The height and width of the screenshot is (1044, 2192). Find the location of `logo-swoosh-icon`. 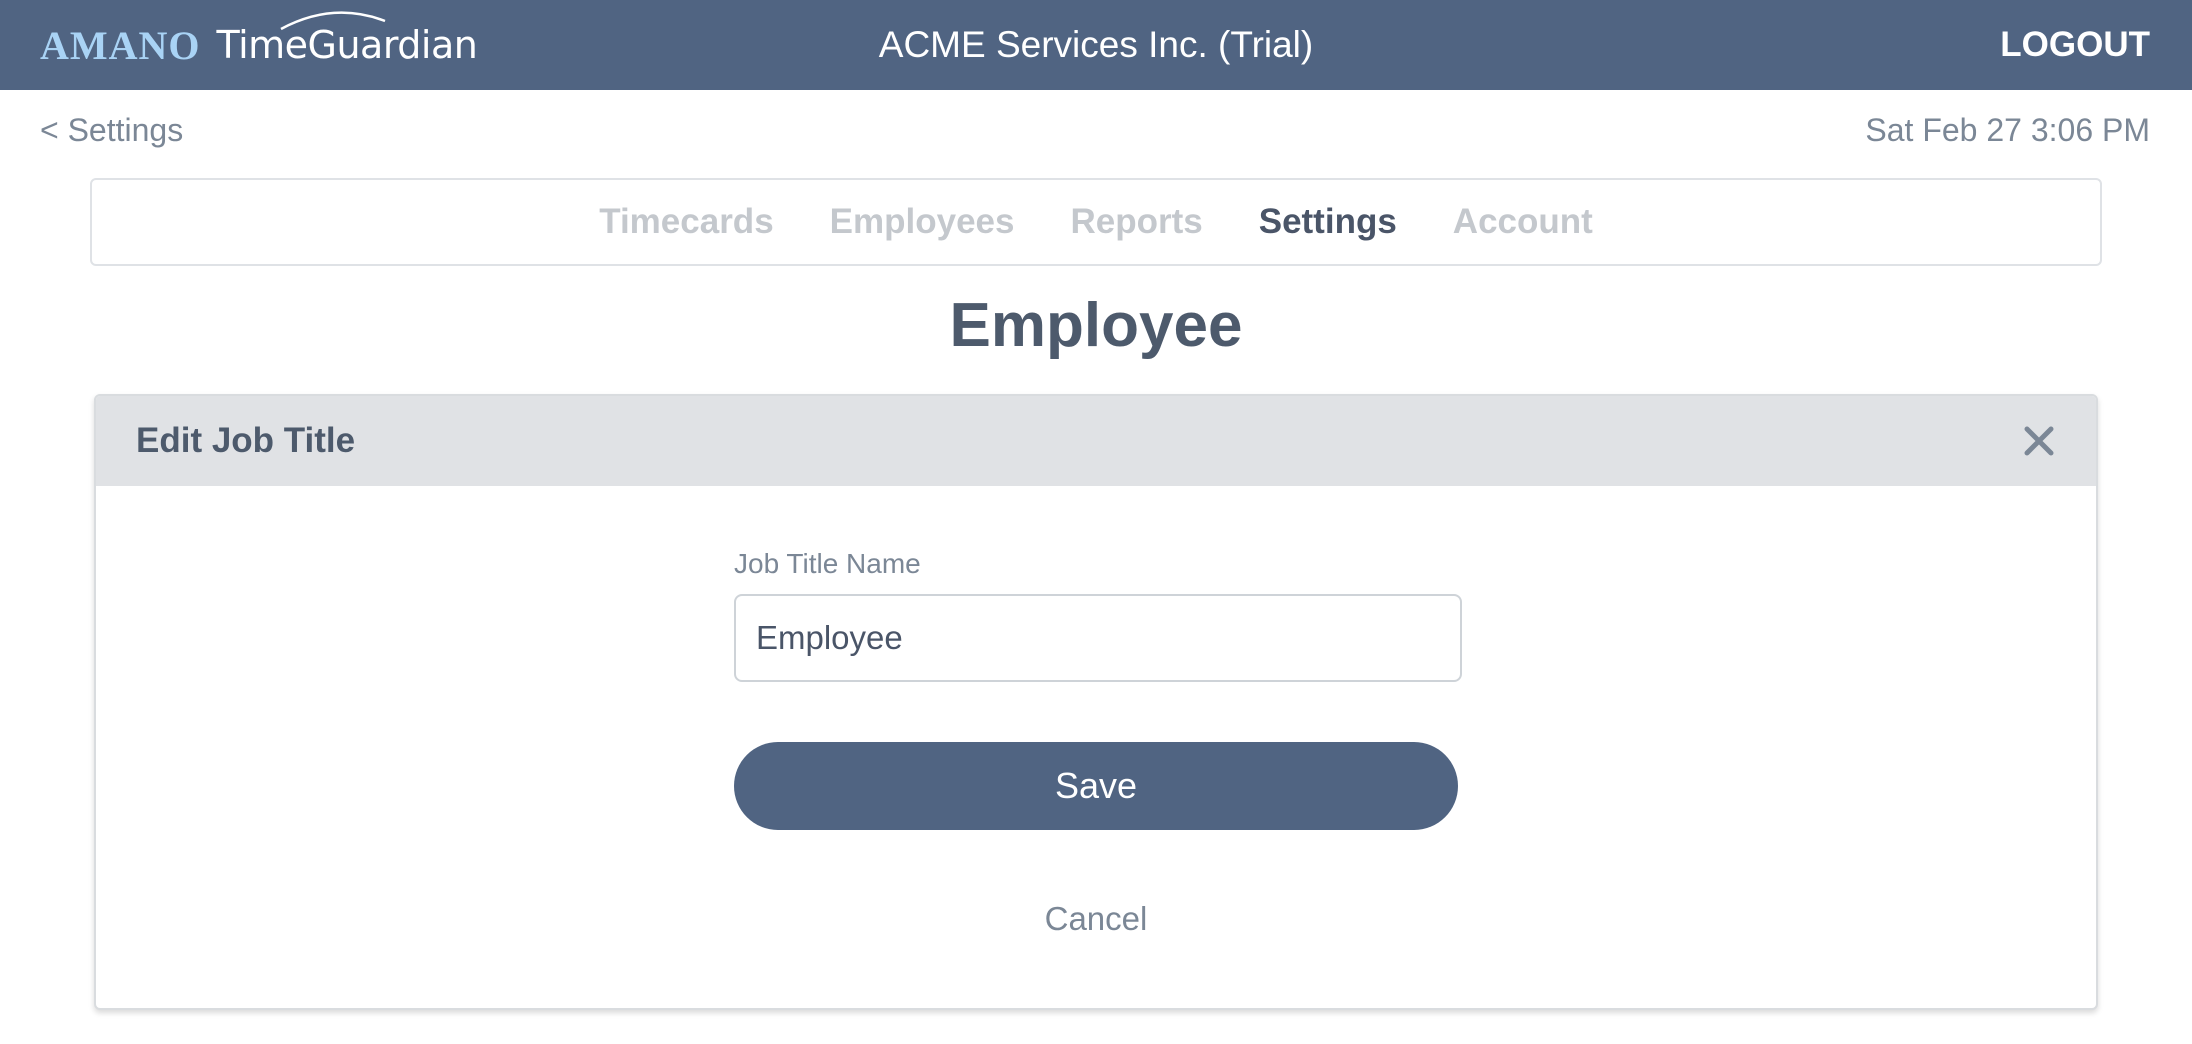

logo-swoosh-icon is located at coordinates (332, 21).